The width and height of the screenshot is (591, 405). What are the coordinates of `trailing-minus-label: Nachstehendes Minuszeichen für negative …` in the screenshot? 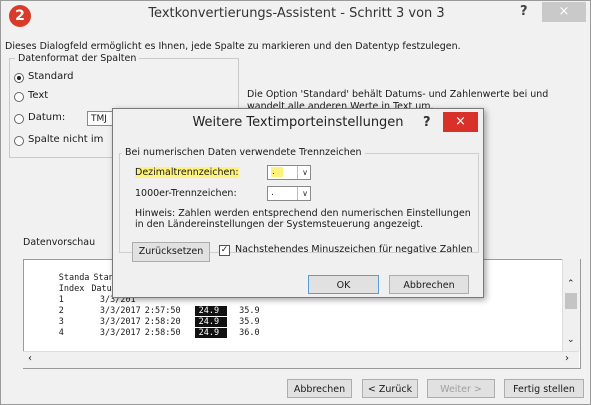 It's located at (354, 249).